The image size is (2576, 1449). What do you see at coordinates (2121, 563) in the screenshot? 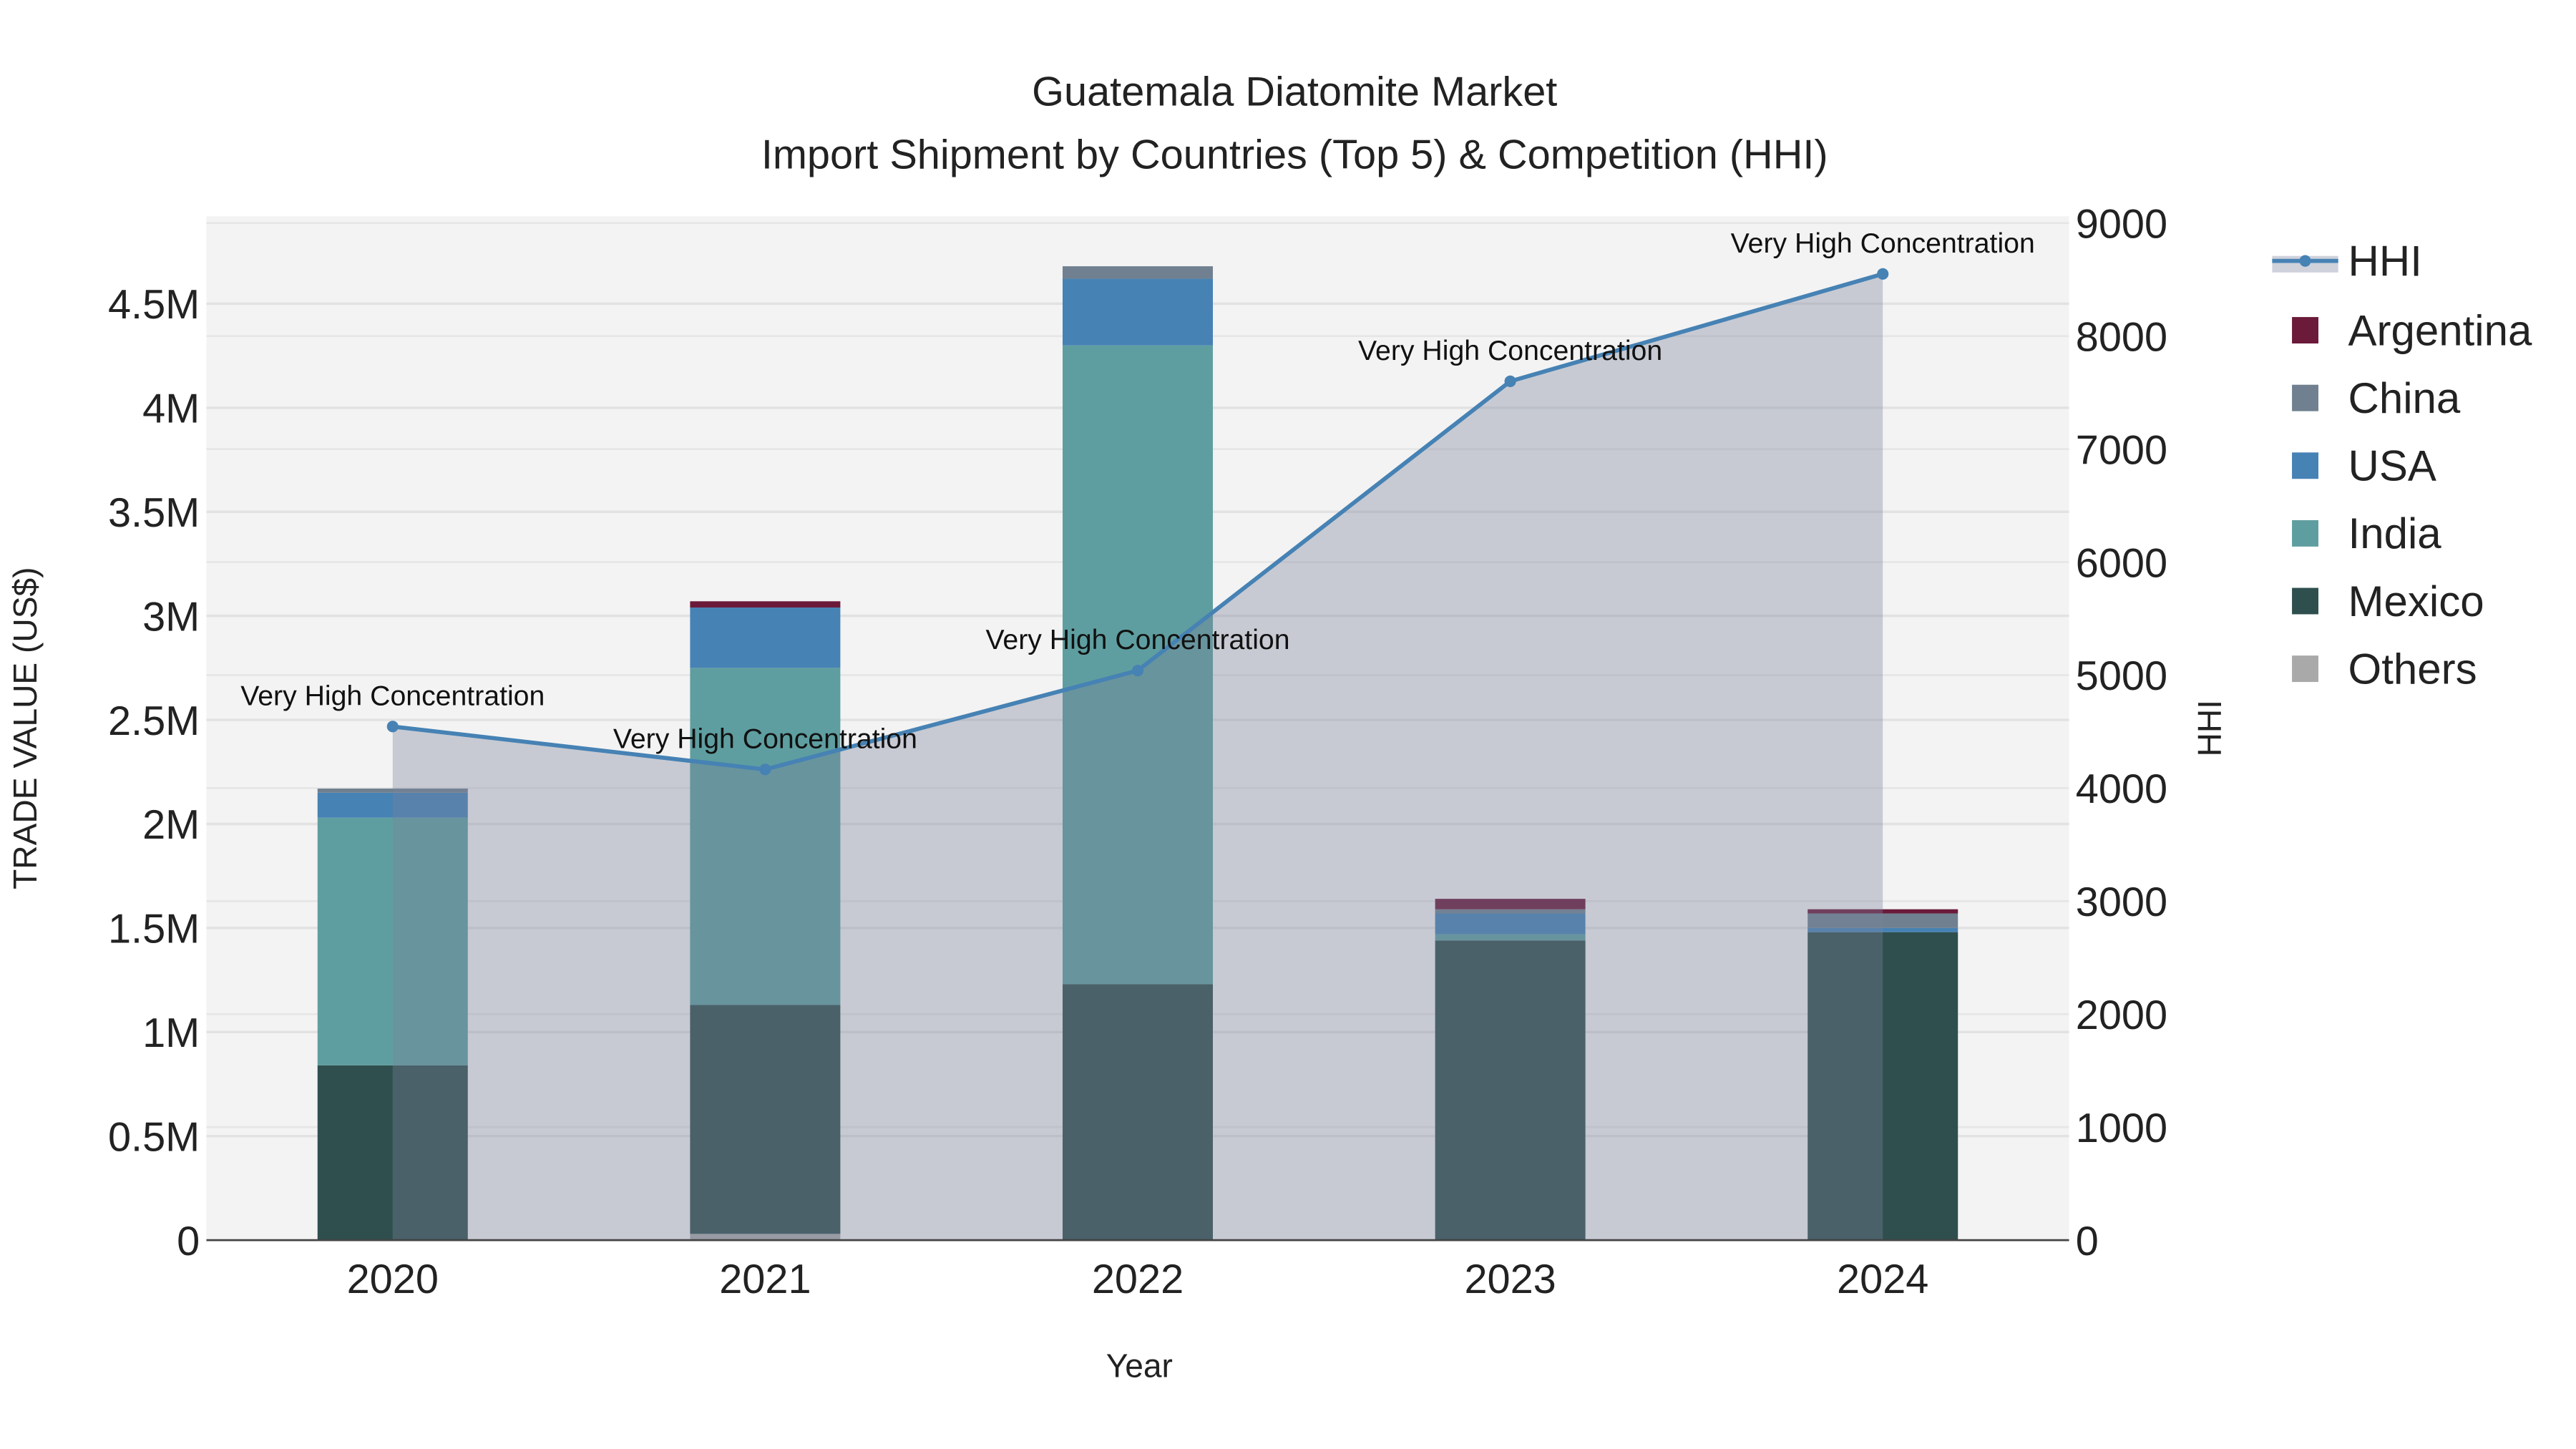
I see `y2-tick-label: 6000` at bounding box center [2121, 563].